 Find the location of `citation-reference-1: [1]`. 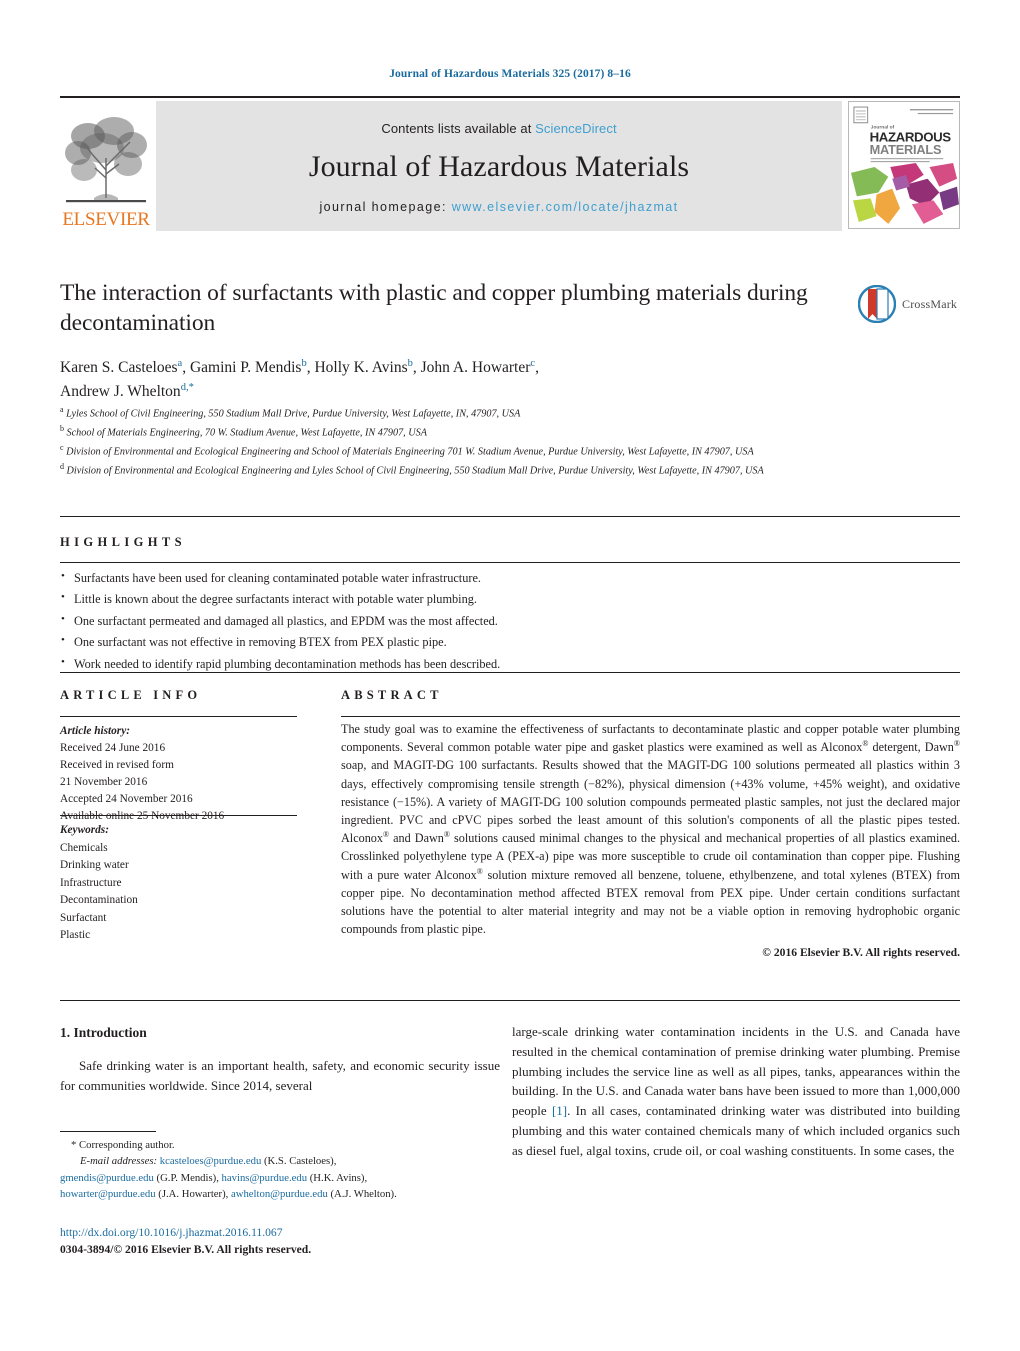

citation-reference-1: [1] is located at coordinates (559, 1110).